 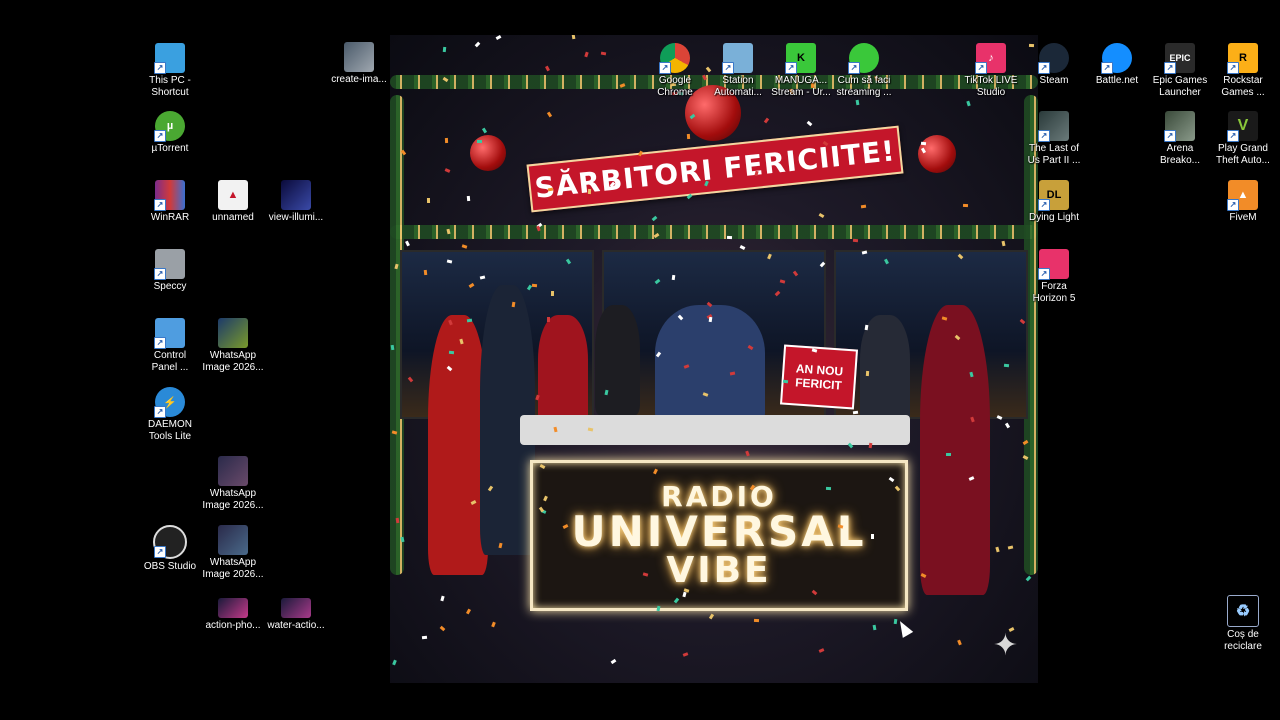 What do you see at coordinates (1243, 624) in the screenshot?
I see `recycle-bin: ♻ Coș de reciclare` at bounding box center [1243, 624].